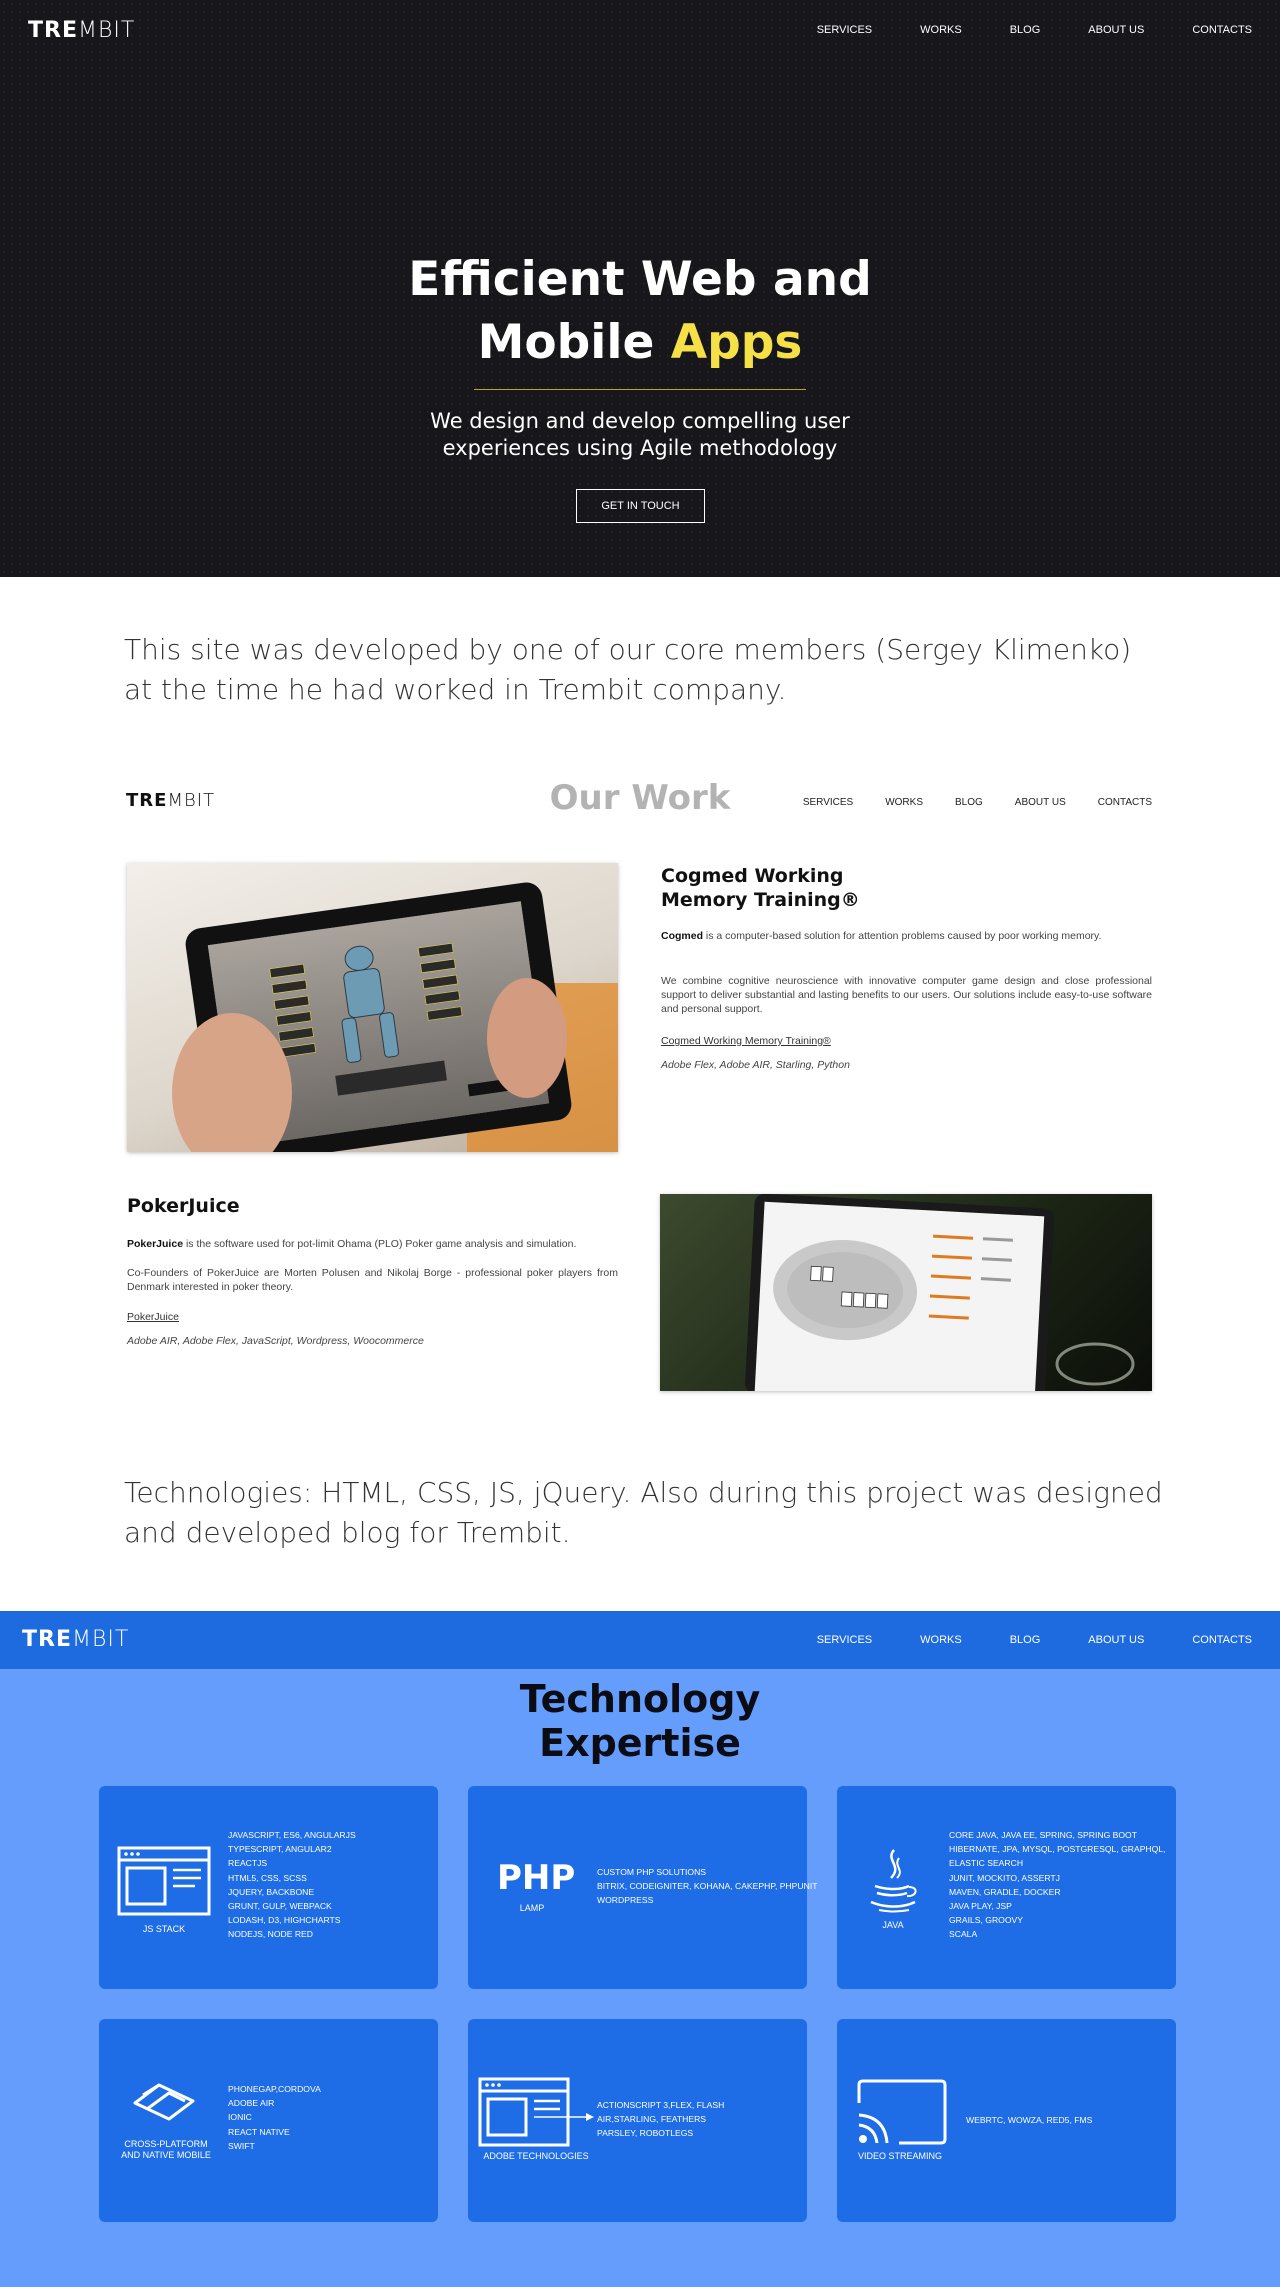  What do you see at coordinates (1222, 30) in the screenshot?
I see `nav-contacts: CONTACTS` at bounding box center [1222, 30].